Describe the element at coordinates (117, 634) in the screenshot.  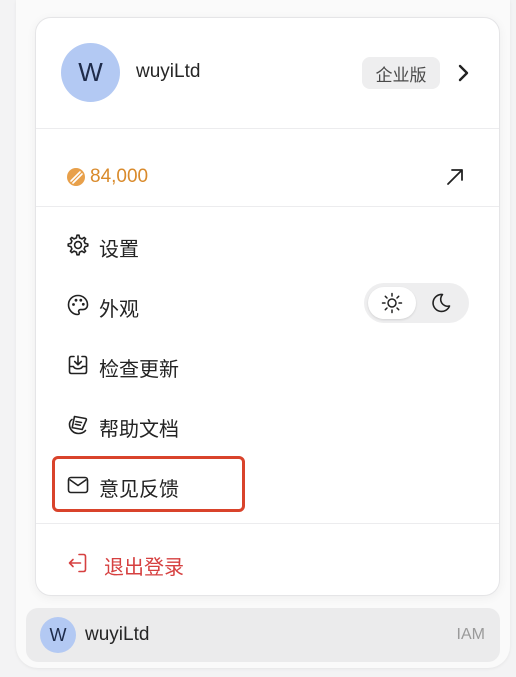
I see `account-name: wuyiLtd` at that location.